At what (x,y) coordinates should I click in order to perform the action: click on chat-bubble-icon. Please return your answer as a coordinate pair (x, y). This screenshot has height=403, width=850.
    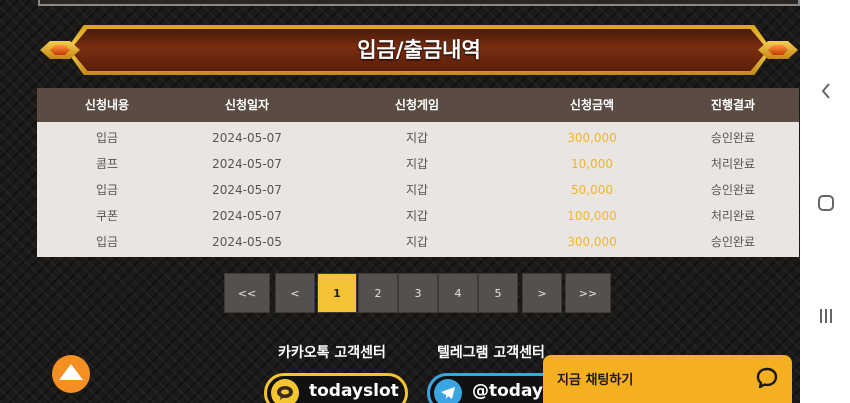
    Looking at the image, I should click on (767, 380).